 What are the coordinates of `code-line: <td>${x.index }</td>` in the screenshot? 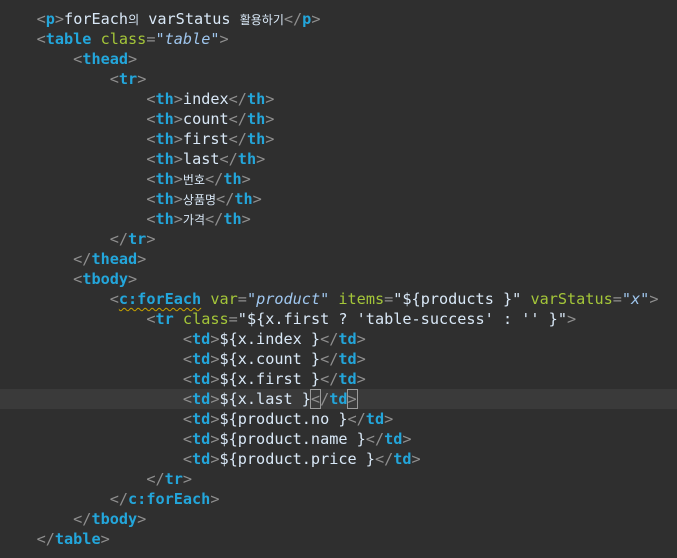 It's located at (338, 339).